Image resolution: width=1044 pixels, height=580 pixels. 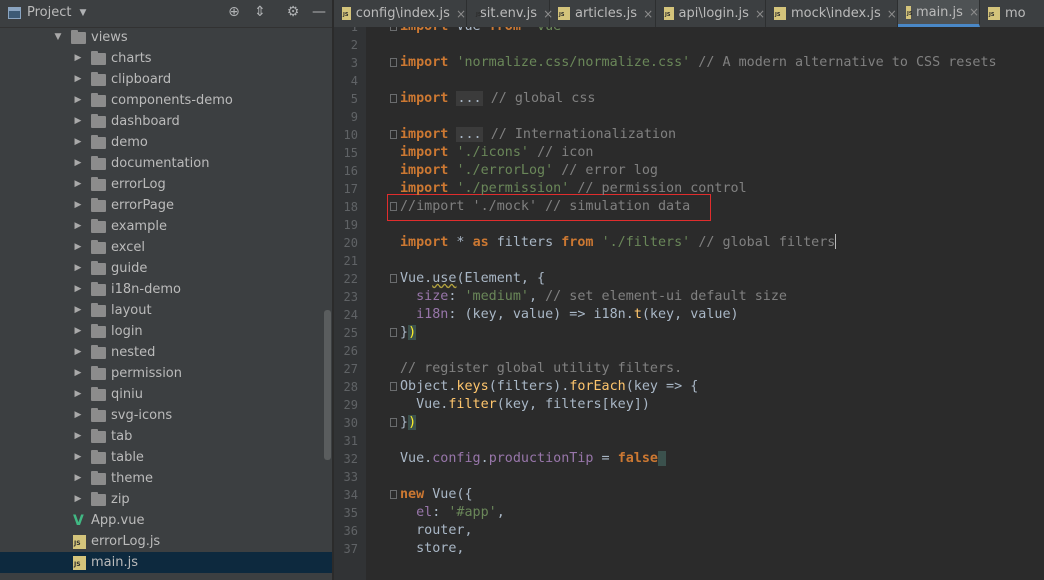 What do you see at coordinates (166, 541) in the screenshot?
I see `tree-item: errorLog.js` at bounding box center [166, 541].